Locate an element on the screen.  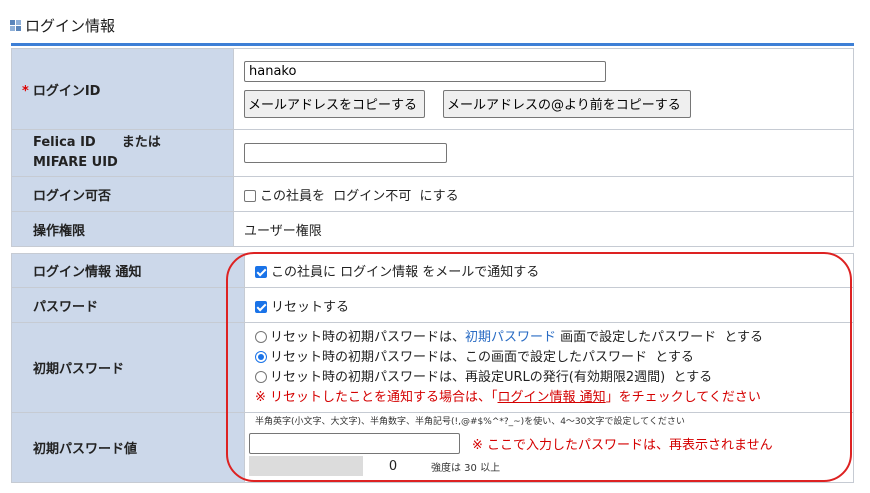
row-felica: Felica ID または MIFARE UID is located at coordinates (432, 153).